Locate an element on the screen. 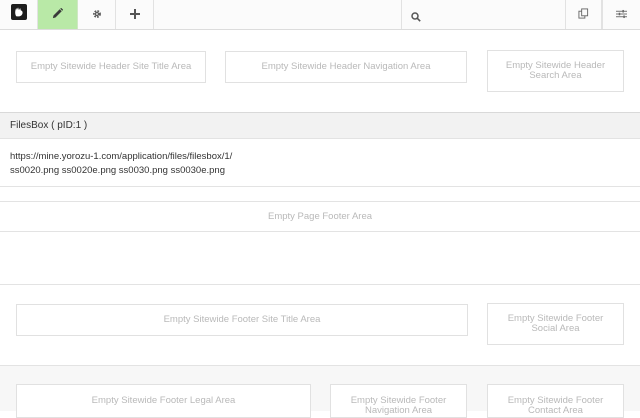 The height and width of the screenshot is (418, 640). edit-toolbar is located at coordinates (320, 15).